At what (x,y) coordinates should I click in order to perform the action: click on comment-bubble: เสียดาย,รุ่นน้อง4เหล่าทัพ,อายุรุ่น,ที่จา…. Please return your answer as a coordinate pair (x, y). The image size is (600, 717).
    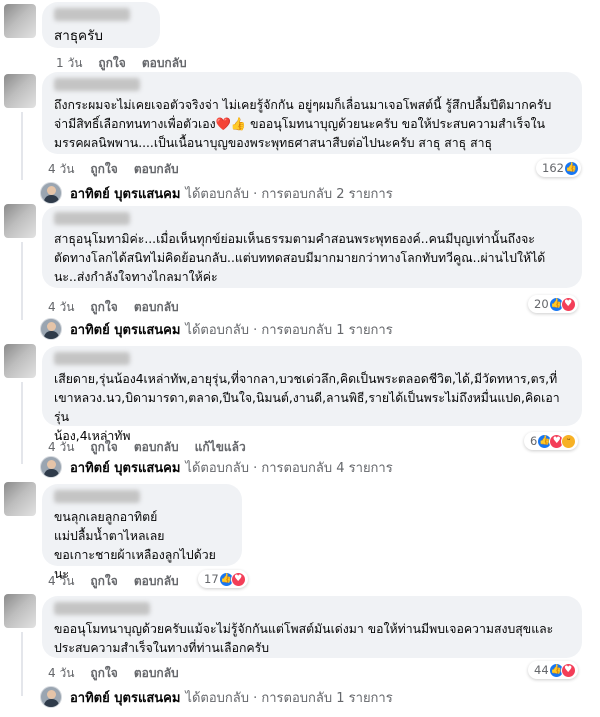
    Looking at the image, I should click on (312, 394).